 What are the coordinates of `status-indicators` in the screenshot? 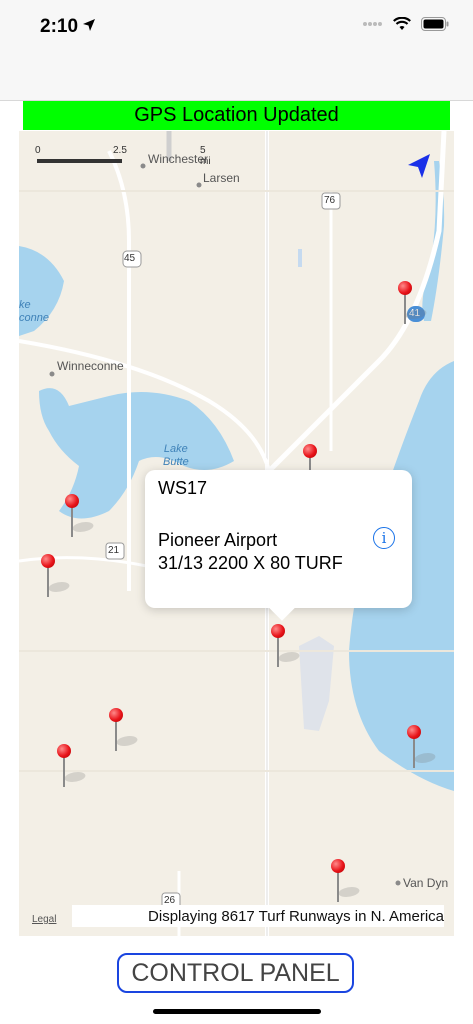 It's located at (406, 24).